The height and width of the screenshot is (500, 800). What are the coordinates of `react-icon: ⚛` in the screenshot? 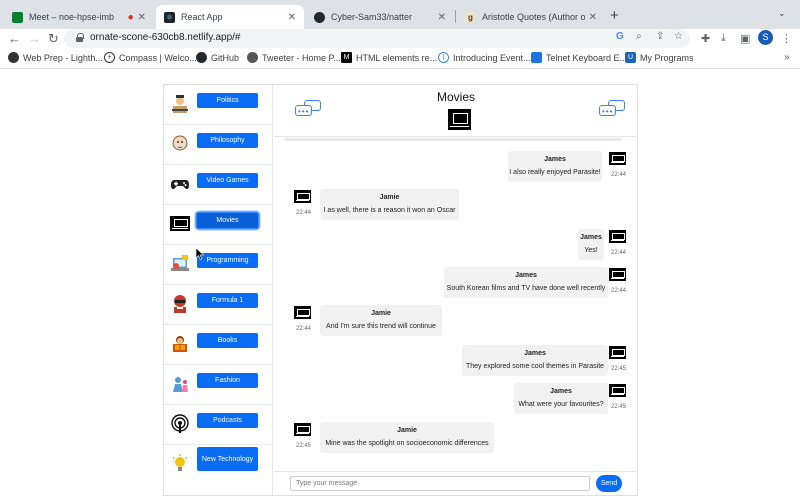 It's located at (169, 17).